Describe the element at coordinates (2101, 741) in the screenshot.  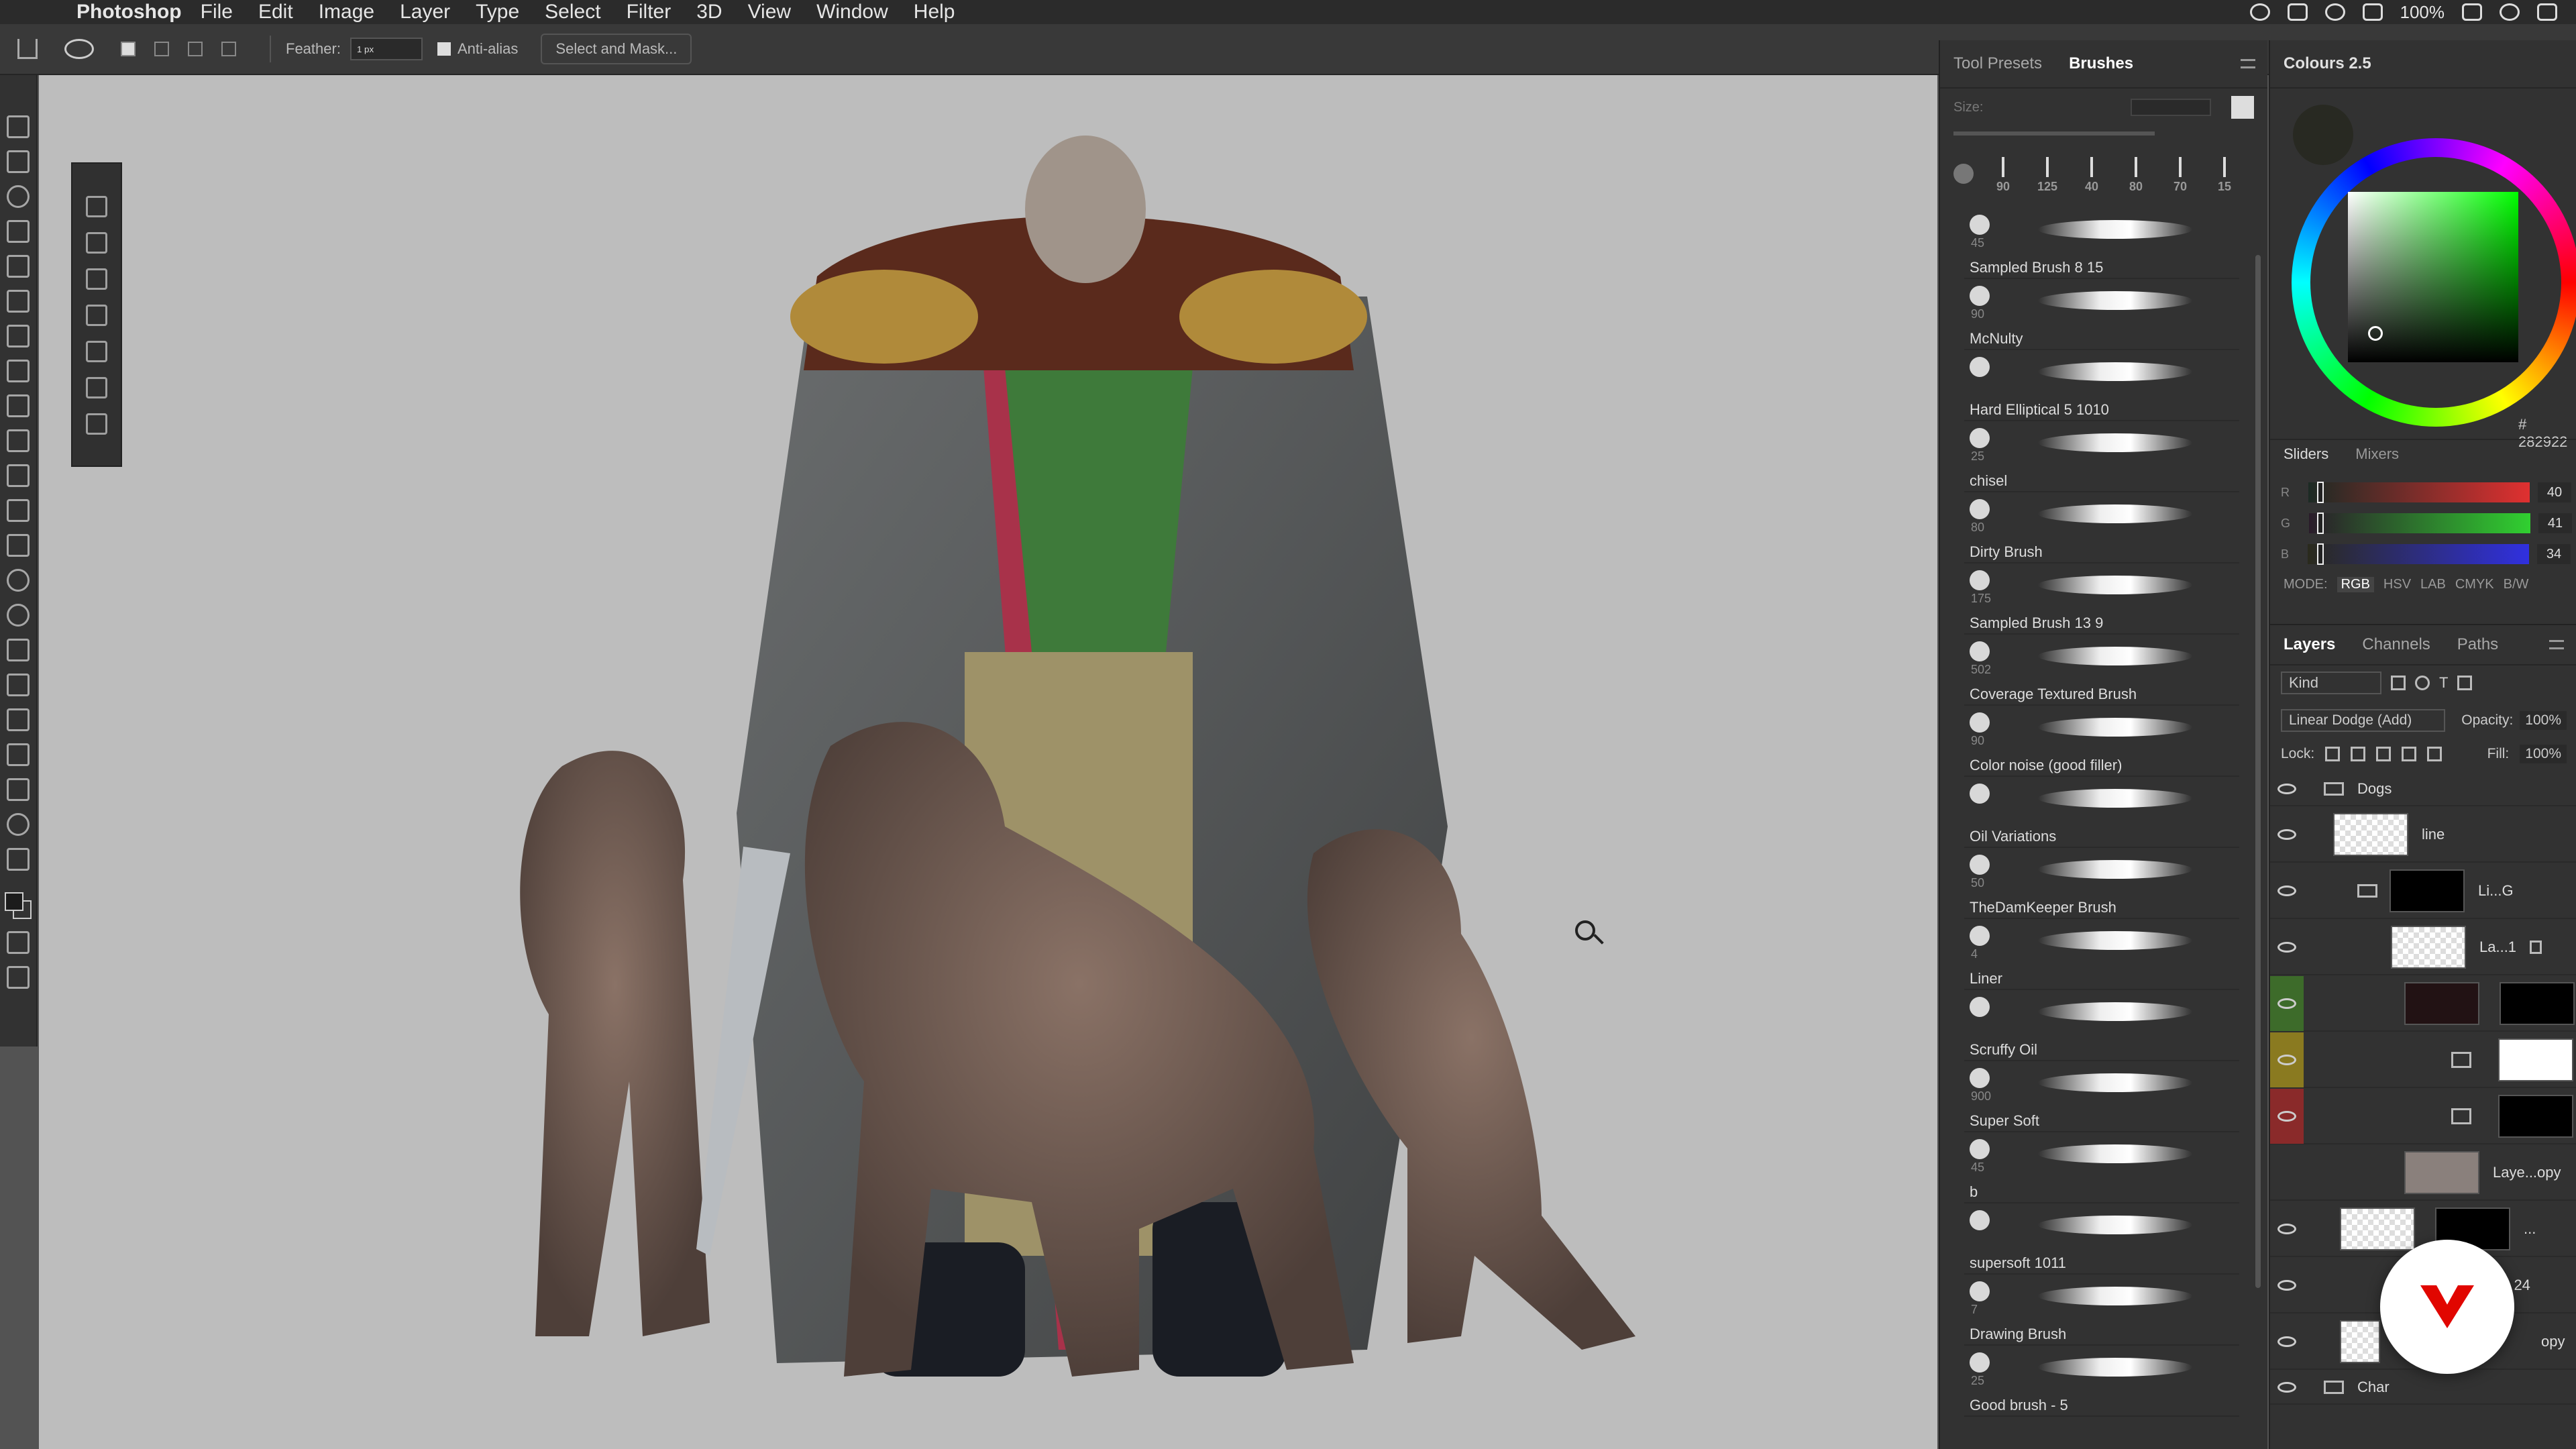
I see `brush-item: 90 Color noise (good filler)` at that location.